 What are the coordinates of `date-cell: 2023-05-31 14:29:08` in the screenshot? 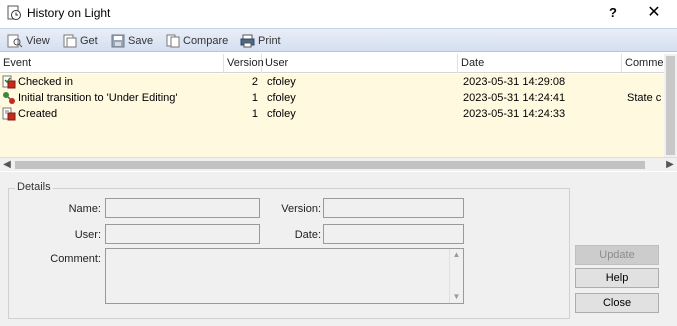 It's located at (514, 82).